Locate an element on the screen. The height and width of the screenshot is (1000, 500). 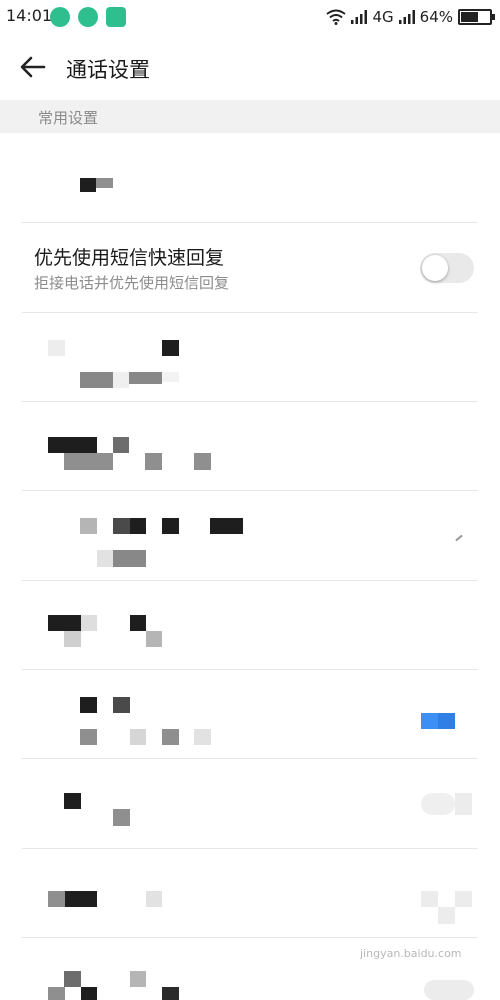
weibo-icon is located at coordinates (60, 17).